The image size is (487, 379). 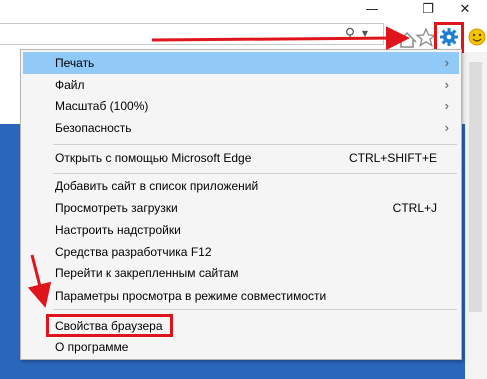 I want to click on menu-item-pinned-sites: Перейти к закрепленным сайтам, so click(x=241, y=273).